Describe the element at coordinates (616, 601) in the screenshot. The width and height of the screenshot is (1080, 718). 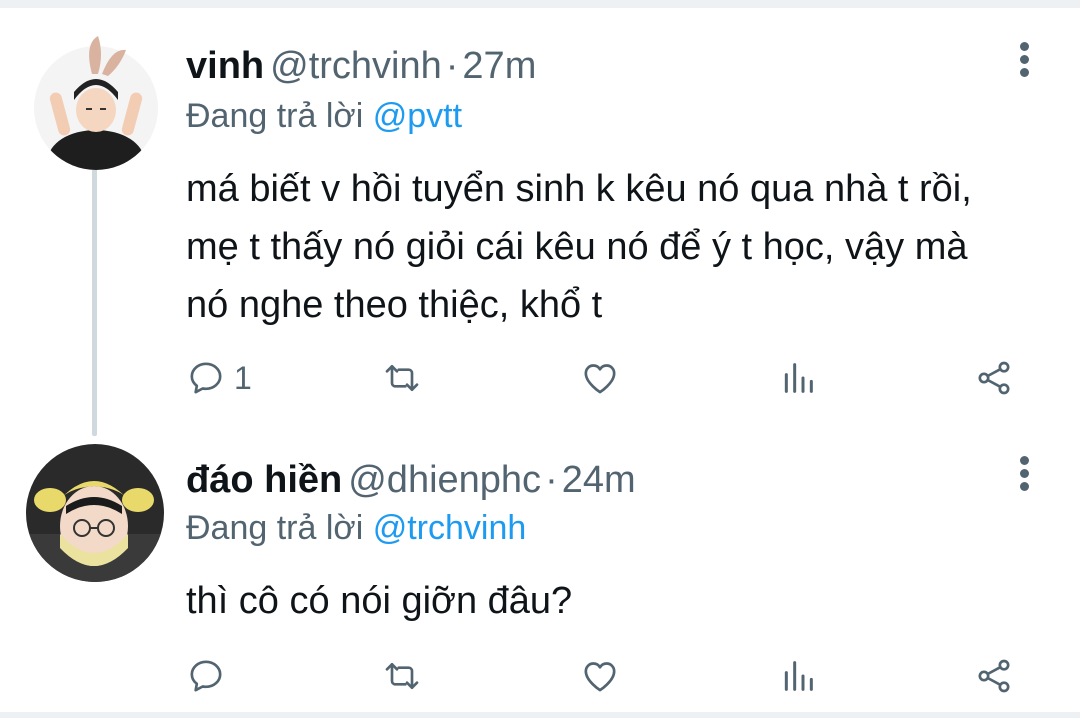
I see `tweet-text: thì cô có nói giỡn đâu?` at that location.